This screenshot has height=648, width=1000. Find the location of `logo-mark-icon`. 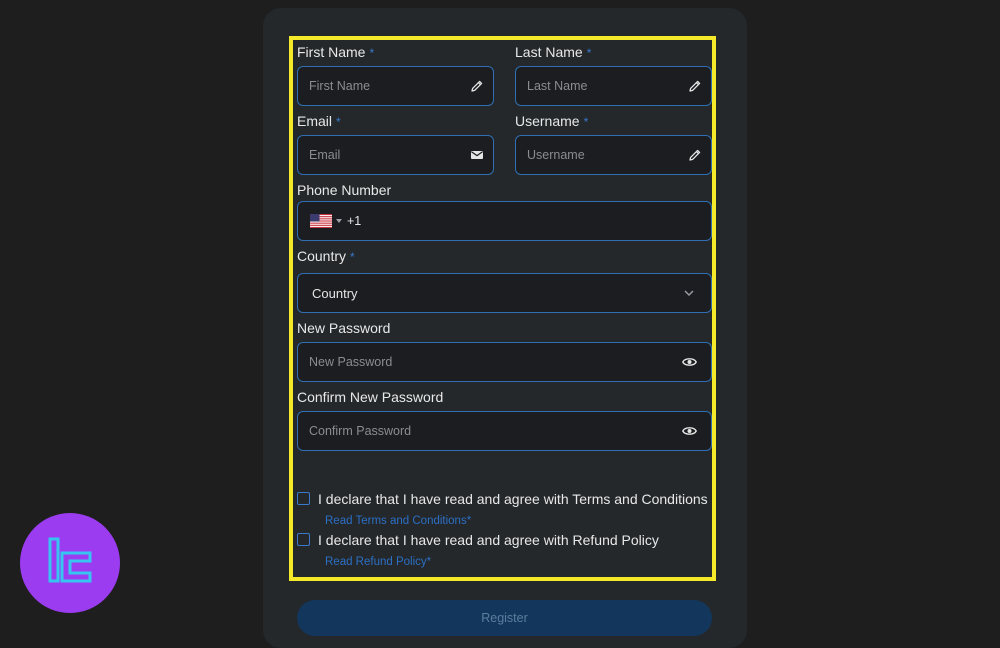

logo-mark-icon is located at coordinates (70, 560).